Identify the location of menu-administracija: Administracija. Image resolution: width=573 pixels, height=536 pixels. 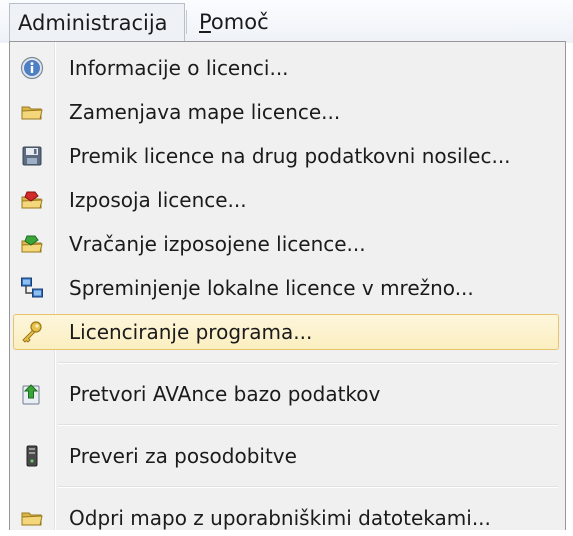
(97, 22).